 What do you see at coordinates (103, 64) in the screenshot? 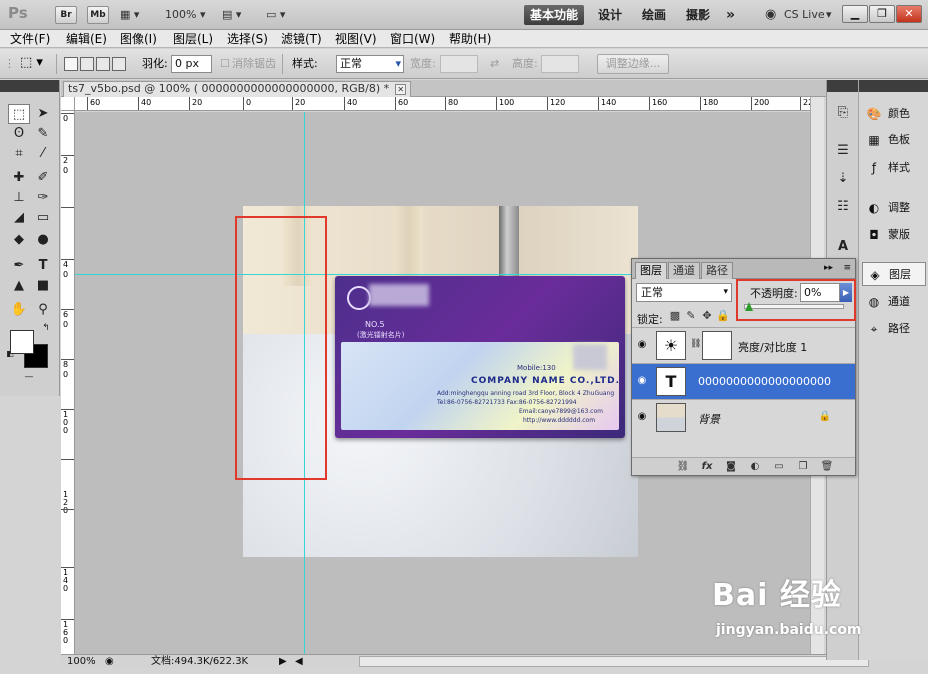
I see `subtract-from-selection-icon` at bounding box center [103, 64].